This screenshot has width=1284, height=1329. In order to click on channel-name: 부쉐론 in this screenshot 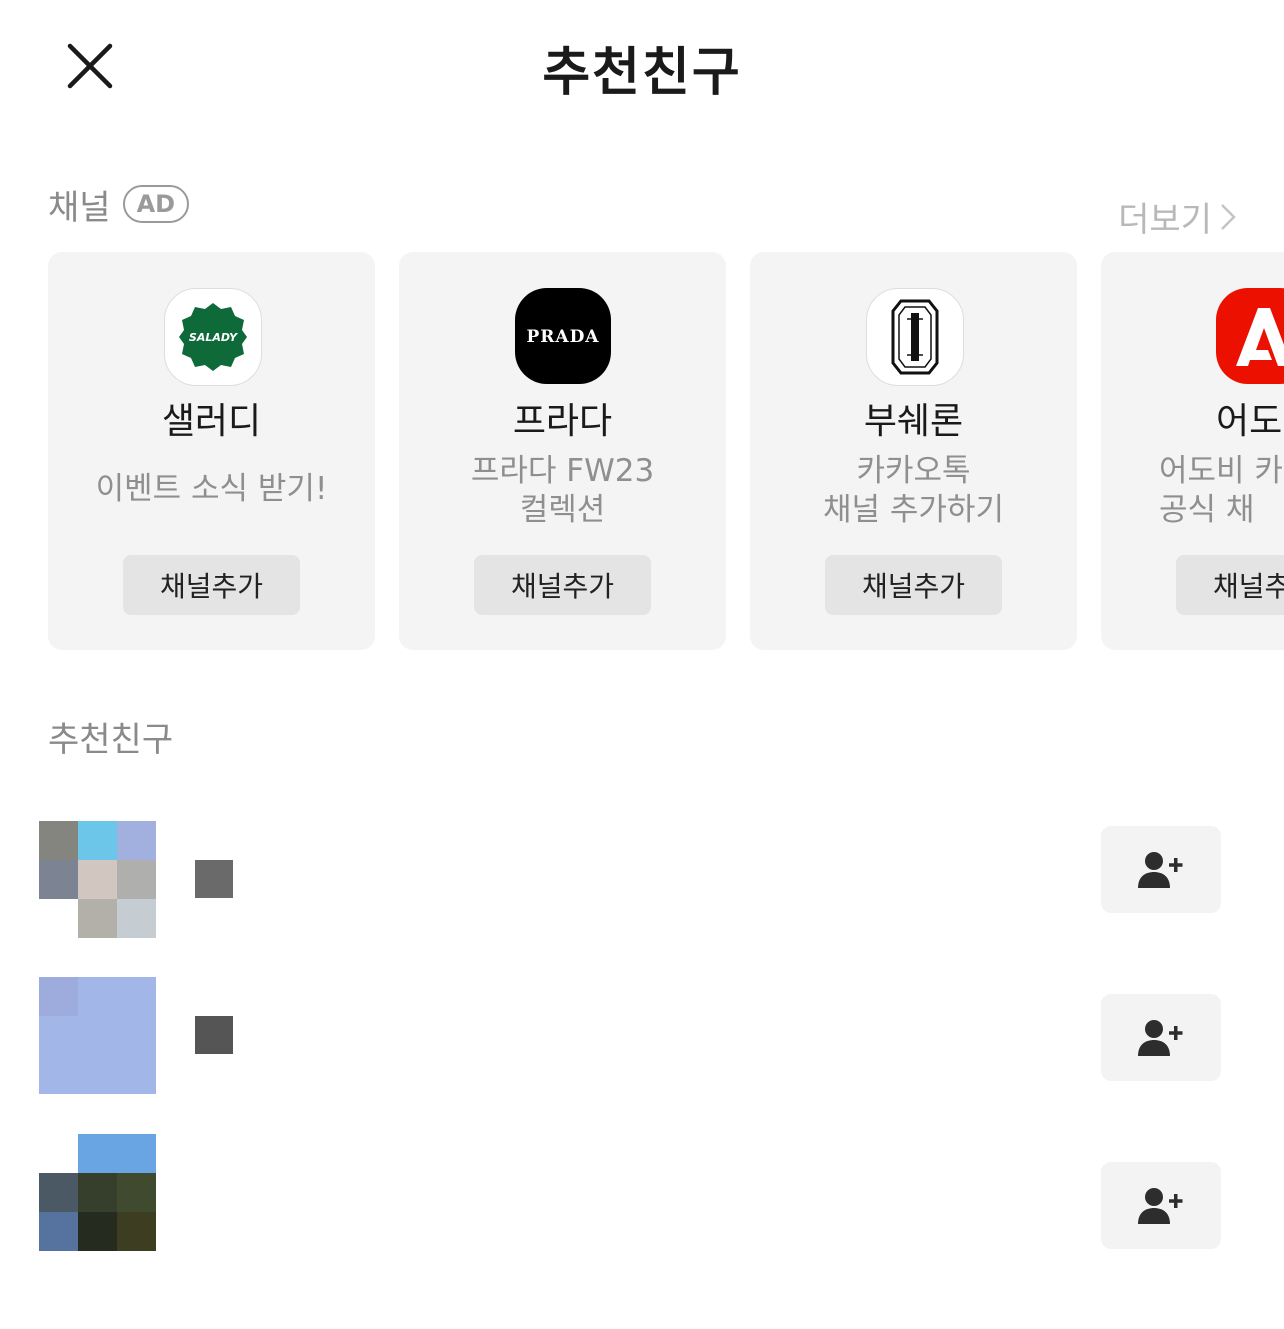, I will do `click(913, 421)`.